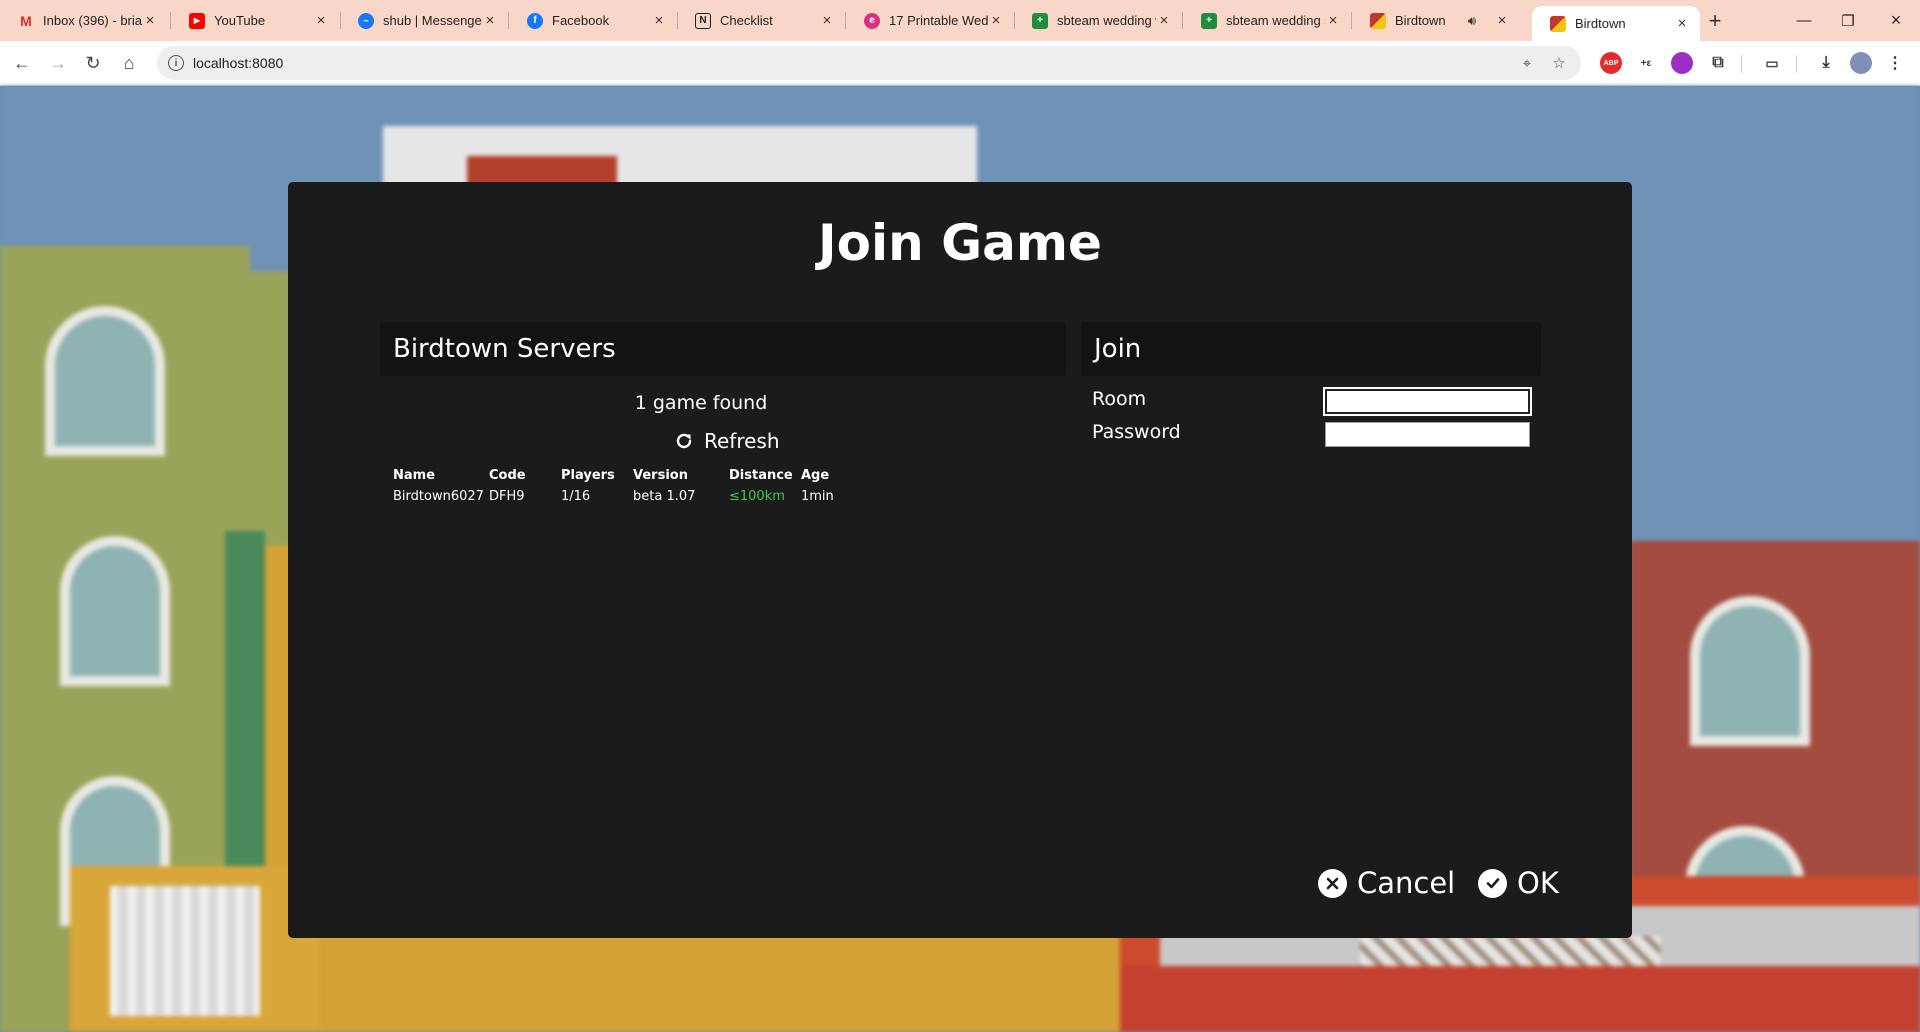 The width and height of the screenshot is (1920, 1032). I want to click on column-header-code: Code, so click(507, 475).